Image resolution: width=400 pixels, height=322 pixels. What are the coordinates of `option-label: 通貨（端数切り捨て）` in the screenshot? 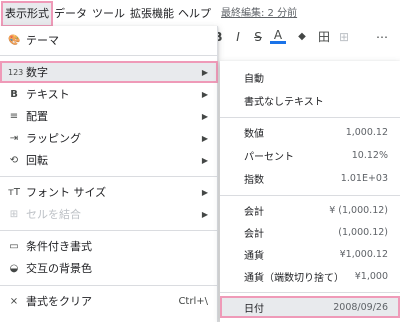 It's located at (294, 278).